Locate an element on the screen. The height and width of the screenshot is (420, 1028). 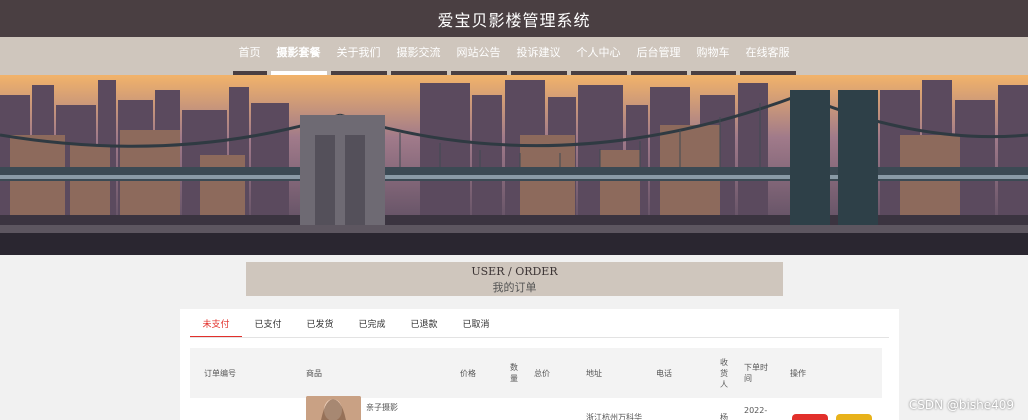
column-address: 地址 is located at coordinates (594, 373).